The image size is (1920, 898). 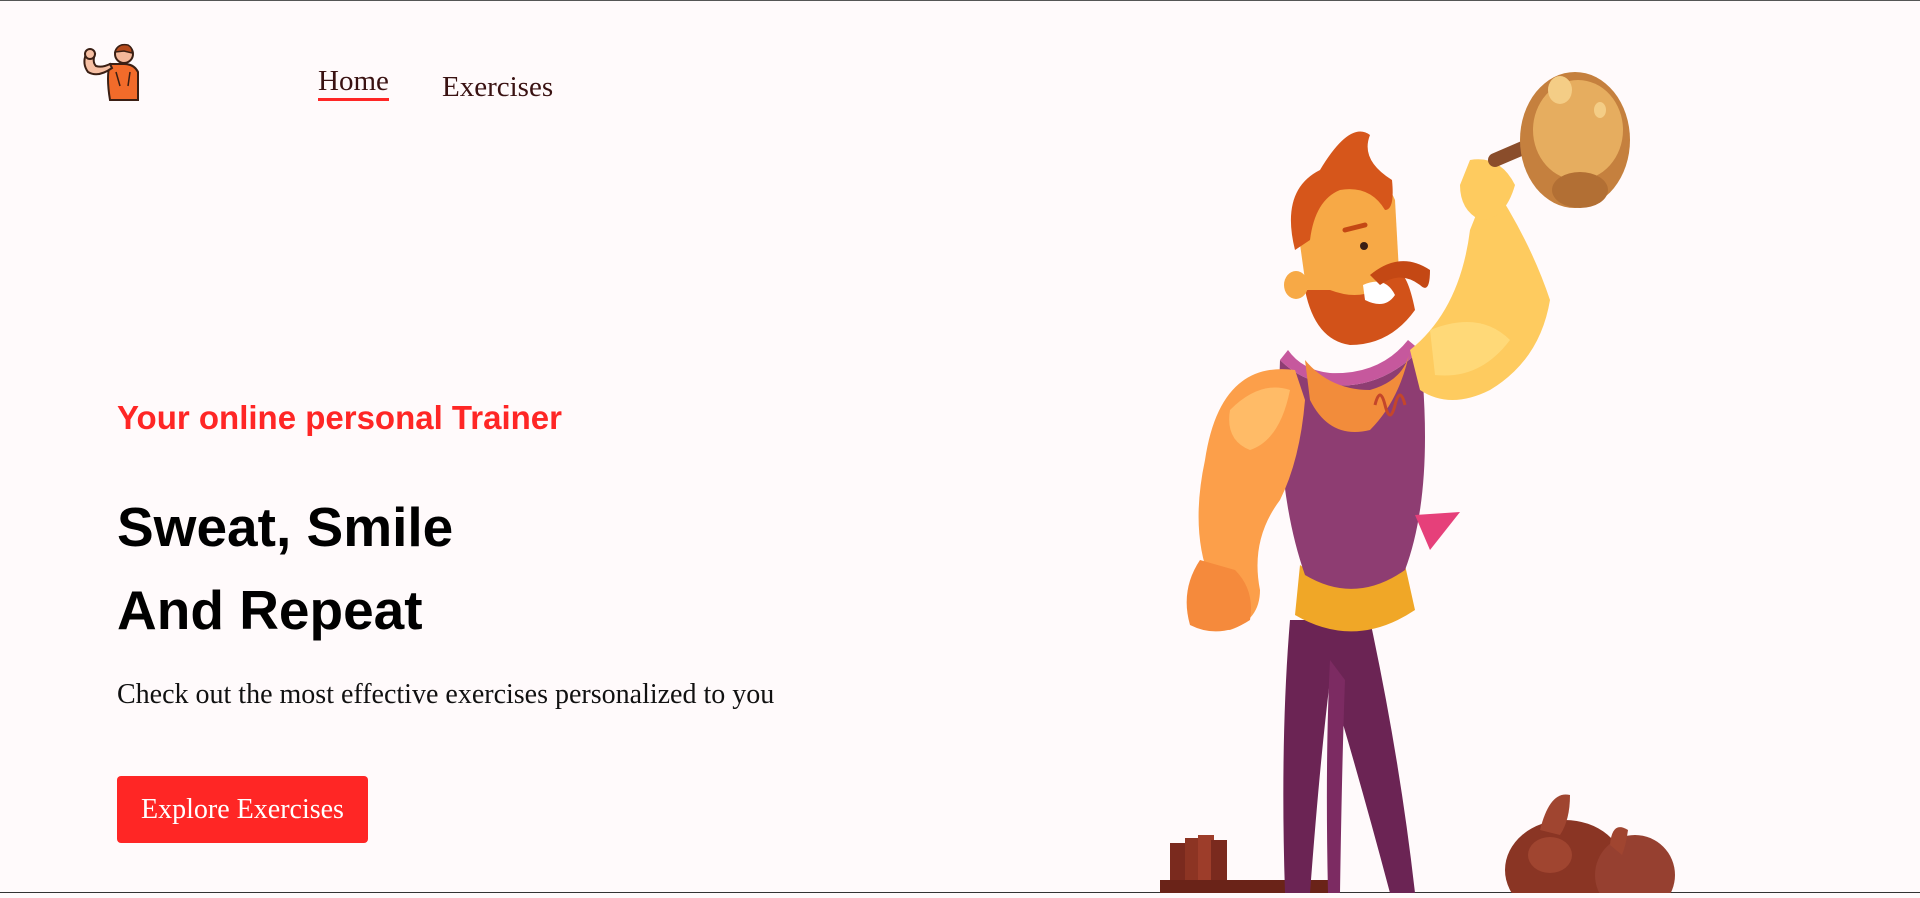 What do you see at coordinates (353, 82) in the screenshot?
I see `nav-link-home: Home` at bounding box center [353, 82].